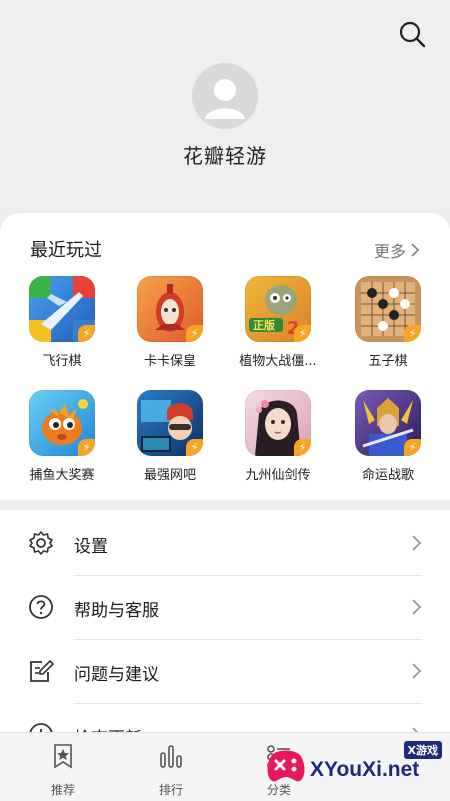  What do you see at coordinates (169, 361) in the screenshot?
I see `game-name: 卡卡保皇` at bounding box center [169, 361].